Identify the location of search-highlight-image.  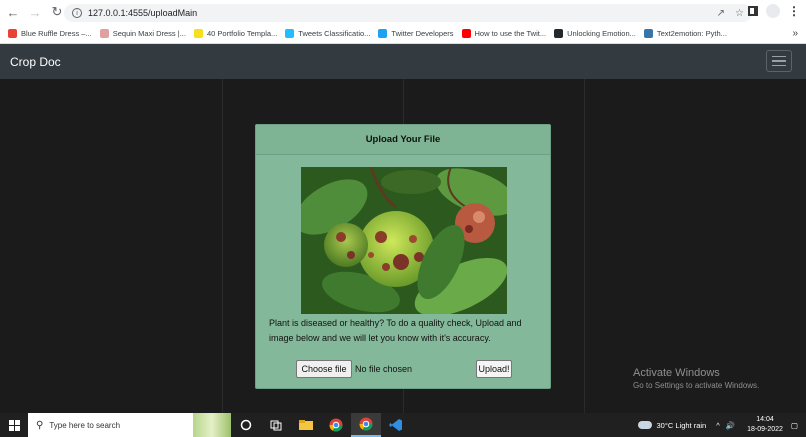
(212, 425).